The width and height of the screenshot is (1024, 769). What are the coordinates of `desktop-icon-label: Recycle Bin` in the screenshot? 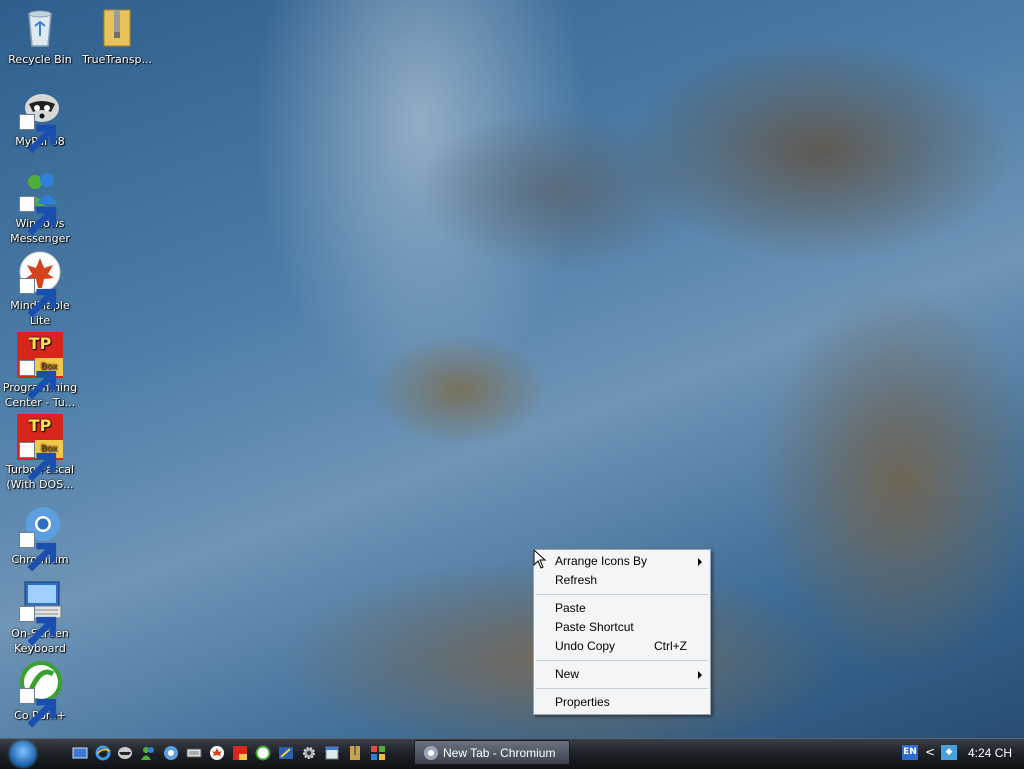 It's located at (40, 59).